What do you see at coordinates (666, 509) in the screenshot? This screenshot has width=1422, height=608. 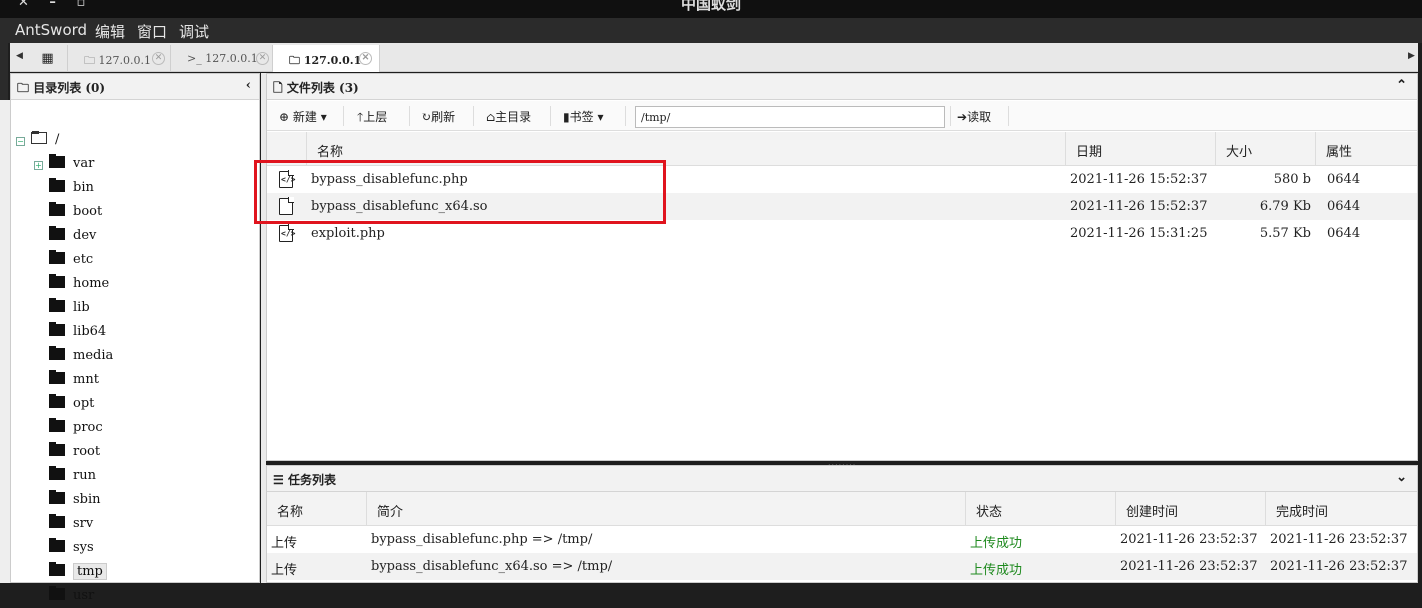 I see `column-task-desc: 简介` at bounding box center [666, 509].